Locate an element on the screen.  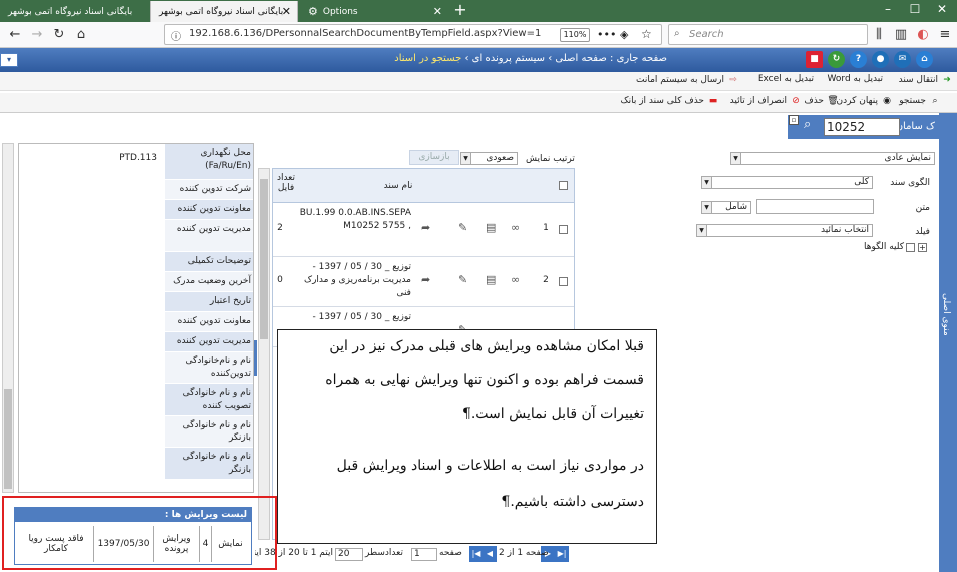
user-icon: ● is located at coordinates (880, 59).